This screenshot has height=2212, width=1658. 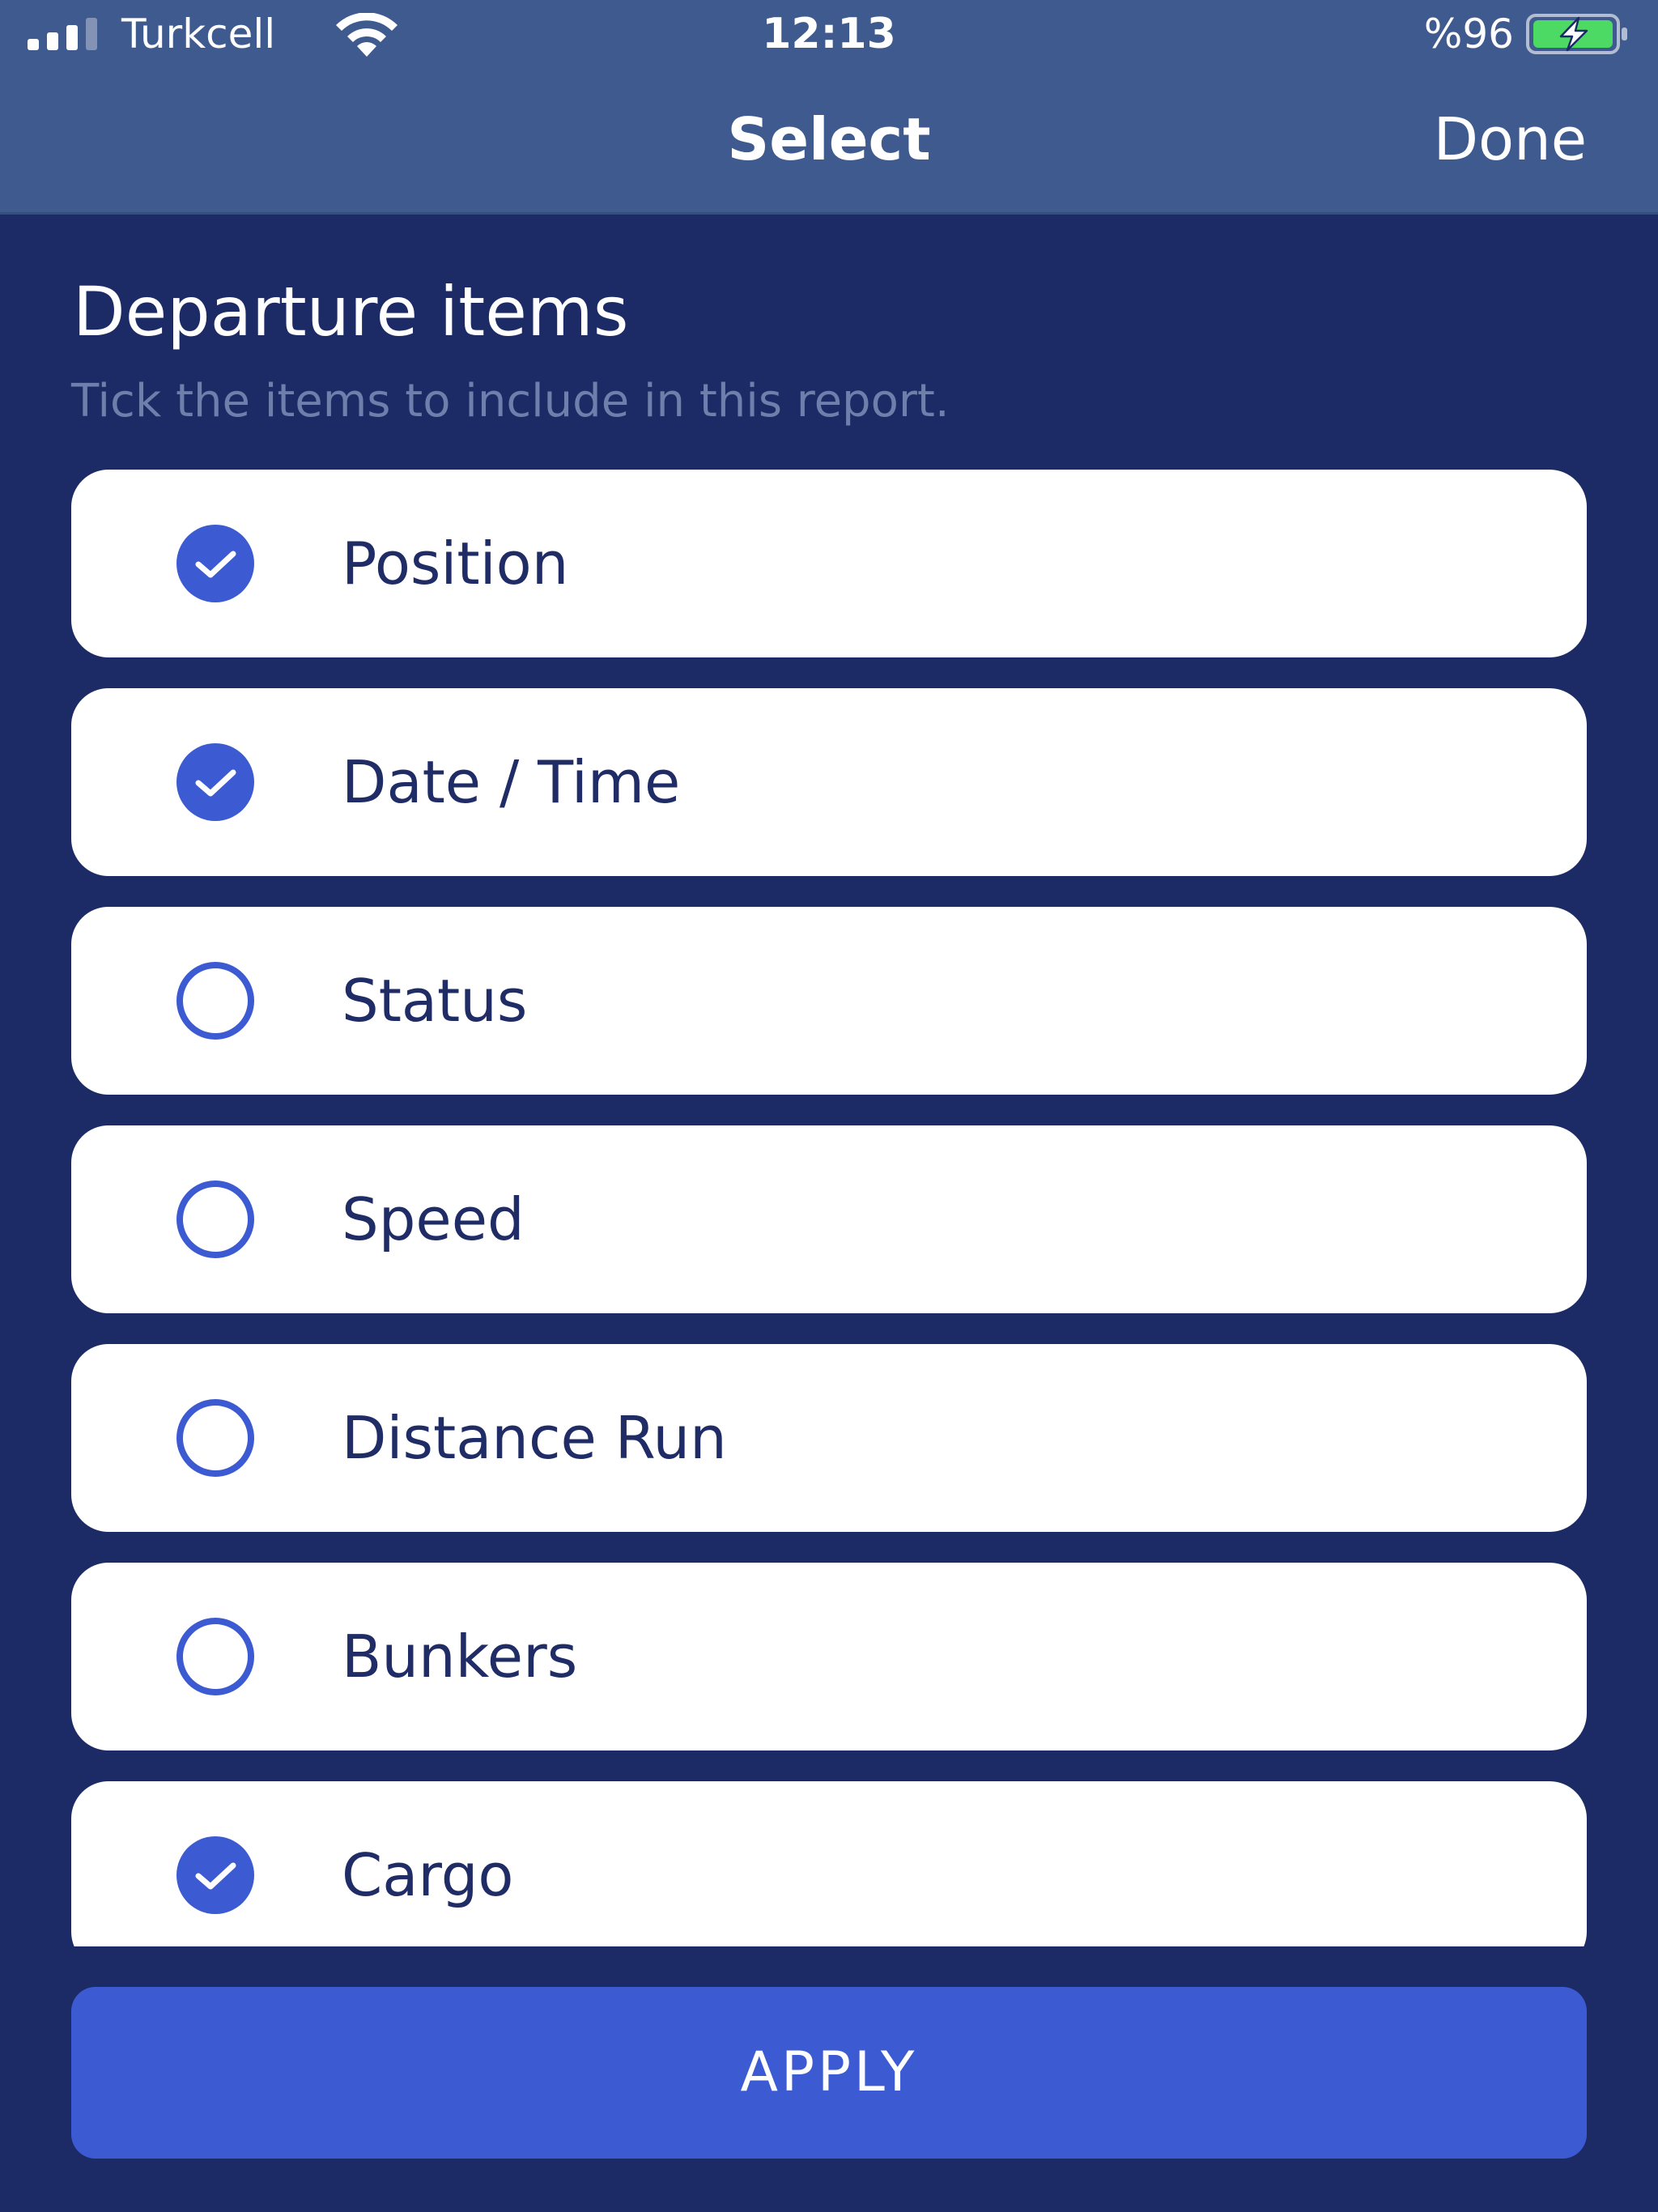 What do you see at coordinates (1510, 139) in the screenshot?
I see `done-button: Done` at bounding box center [1510, 139].